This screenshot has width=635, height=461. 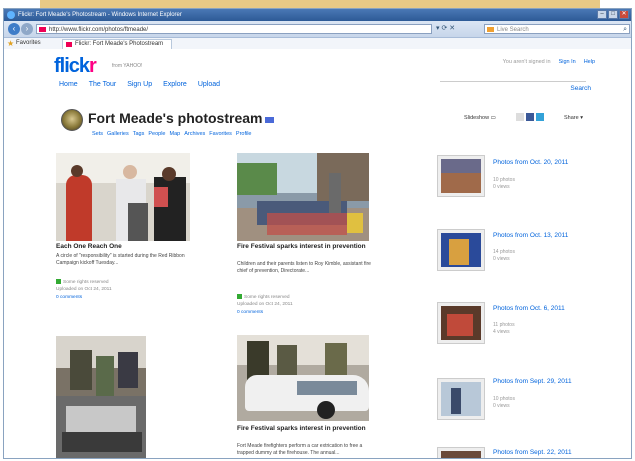 I want to click on subnav-people: People, so click(x=156, y=134).